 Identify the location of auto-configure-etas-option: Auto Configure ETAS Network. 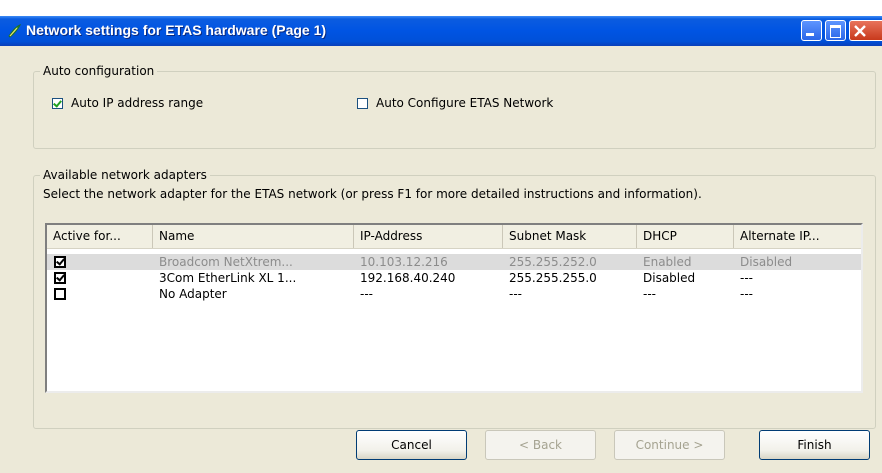
(455, 103).